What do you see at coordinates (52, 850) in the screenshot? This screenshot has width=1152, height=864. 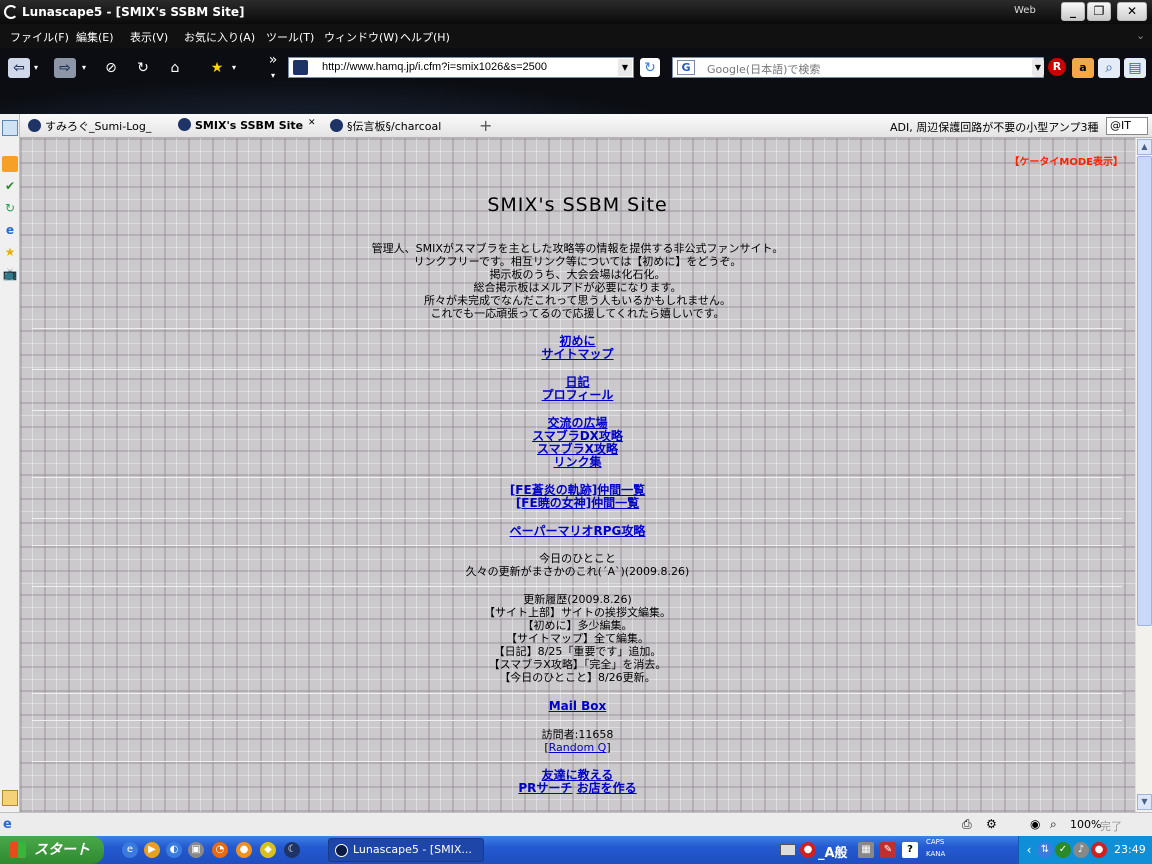 I see `start-button: スタート` at bounding box center [52, 850].